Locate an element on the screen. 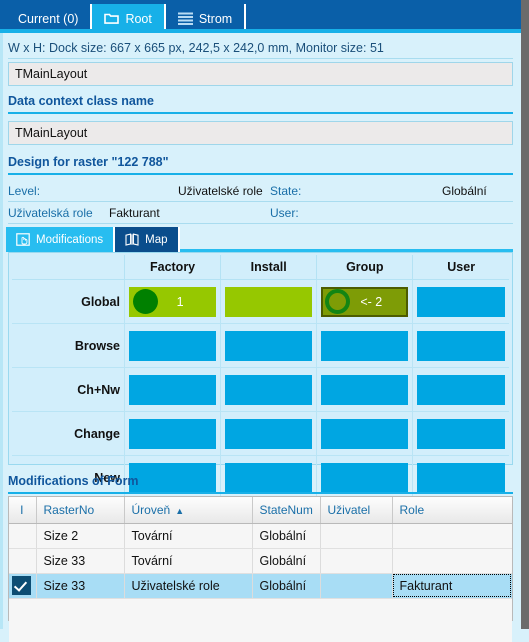  checkmark-icon is located at coordinates (22, 585).